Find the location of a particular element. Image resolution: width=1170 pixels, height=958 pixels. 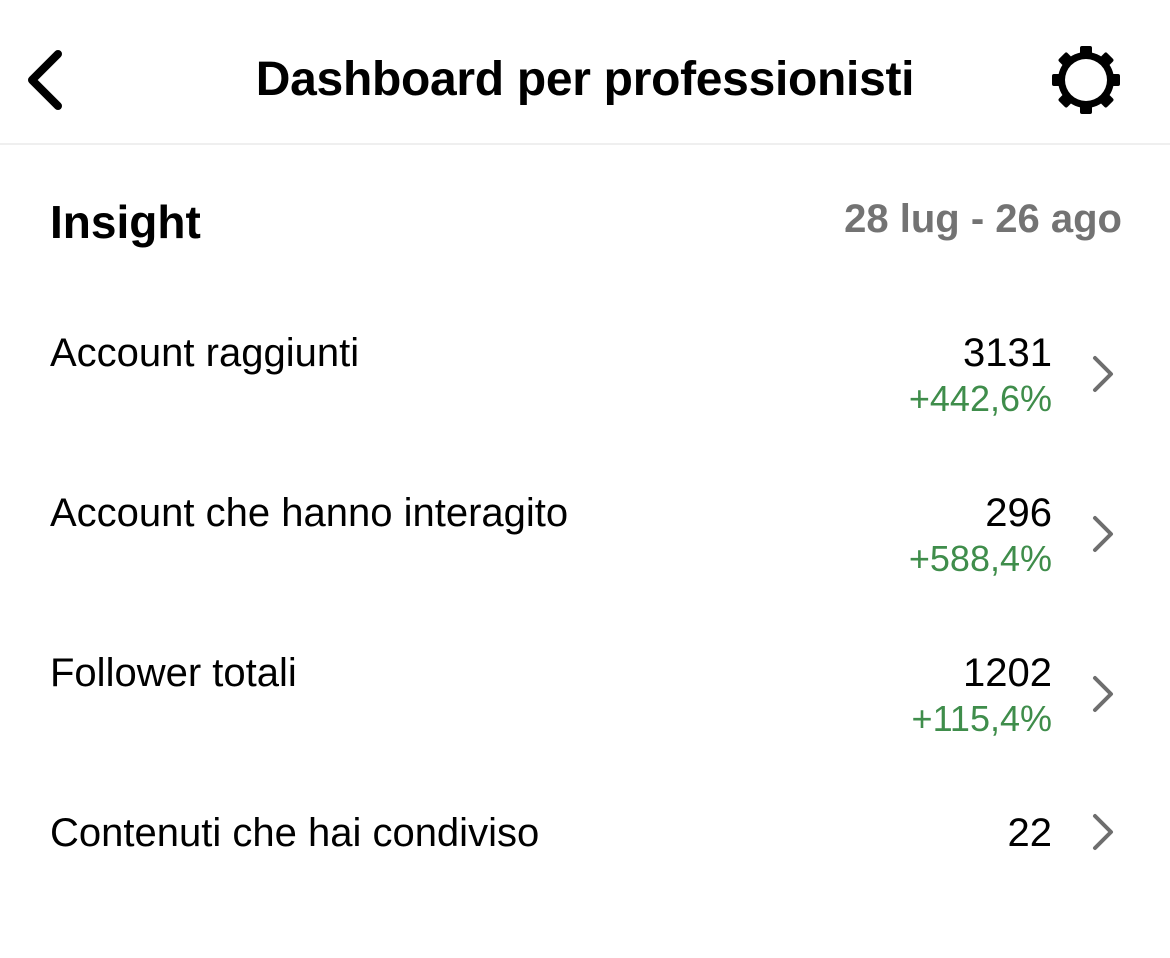

metric-value: 1202 is located at coordinates (1007, 673).